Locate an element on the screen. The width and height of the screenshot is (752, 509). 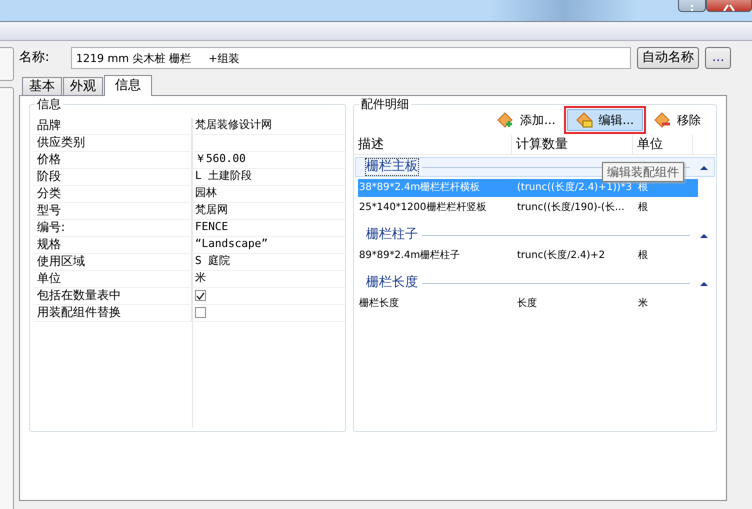
property-value: S 庭院 is located at coordinates (212, 260).